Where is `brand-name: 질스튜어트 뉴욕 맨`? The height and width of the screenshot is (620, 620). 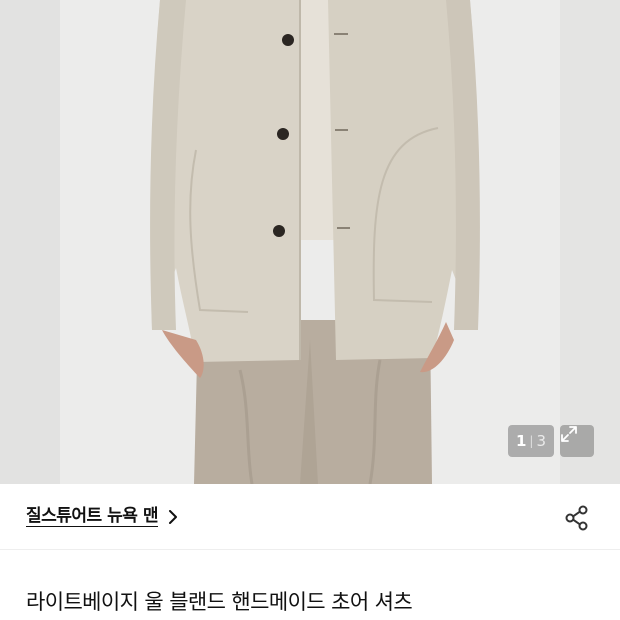
brand-name: 질스튜어트 뉴욕 맨 is located at coordinates (92, 516).